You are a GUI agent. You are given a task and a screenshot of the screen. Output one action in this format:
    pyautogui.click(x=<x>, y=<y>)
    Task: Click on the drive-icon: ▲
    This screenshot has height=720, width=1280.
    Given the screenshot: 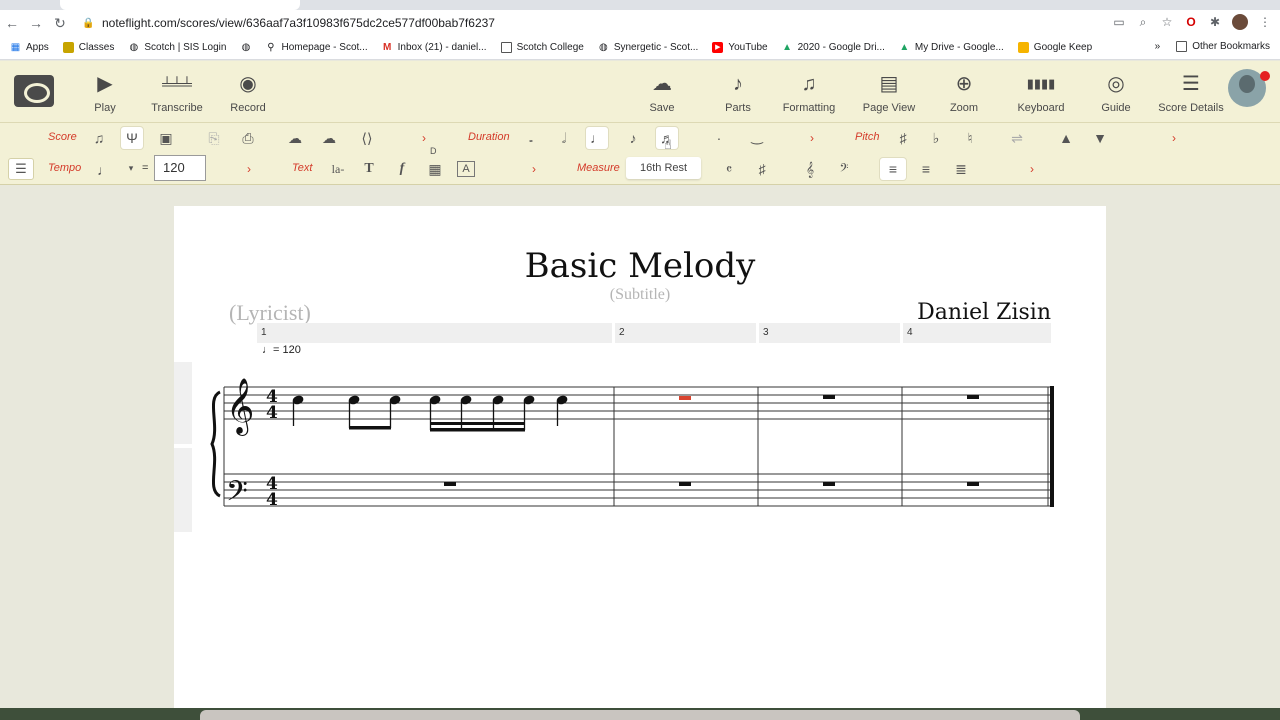 What is the action you would take?
    pyautogui.click(x=904, y=47)
    